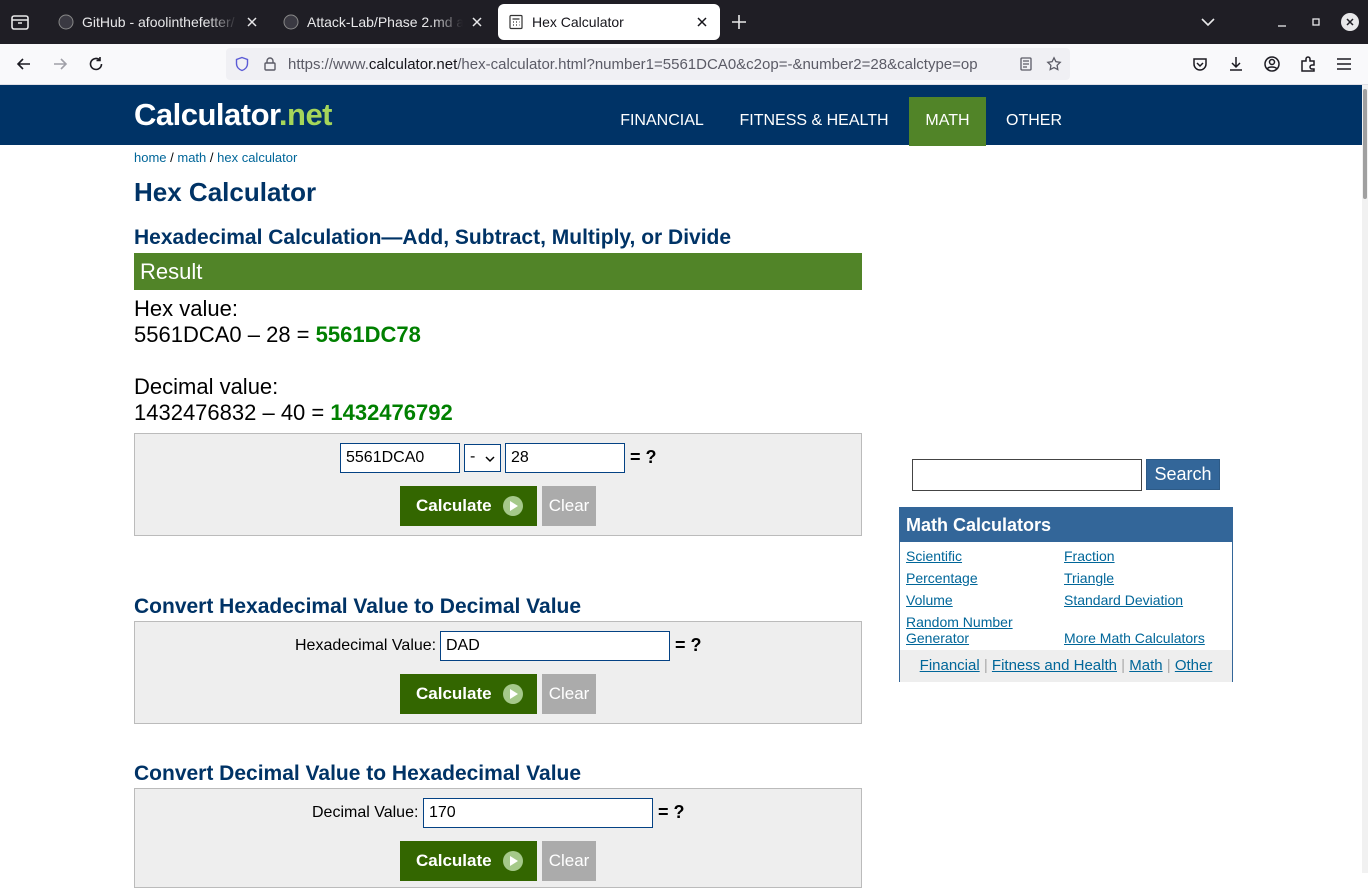 This screenshot has width=1368, height=888. What do you see at coordinates (1316, 22) in the screenshot?
I see `maximize-icon` at bounding box center [1316, 22].